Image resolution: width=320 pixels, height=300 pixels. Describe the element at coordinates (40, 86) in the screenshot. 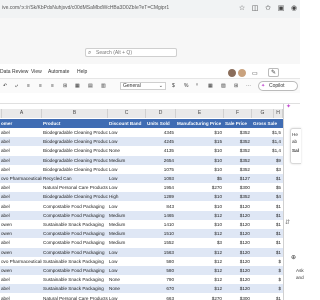

I see `align-center-icon: ≡` at that location.